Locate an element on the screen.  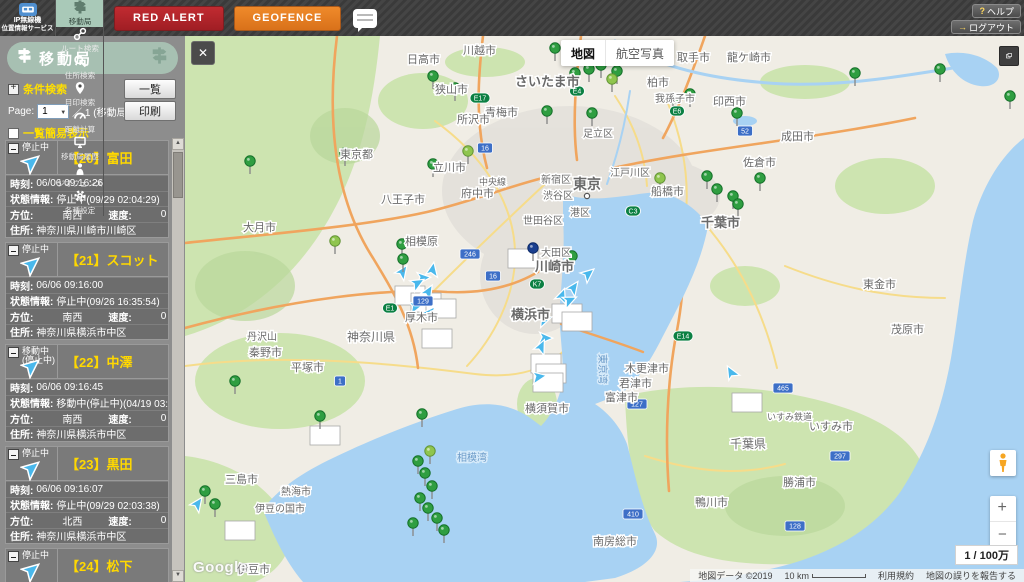
road-shield: 128 is located at coordinates (795, 526).